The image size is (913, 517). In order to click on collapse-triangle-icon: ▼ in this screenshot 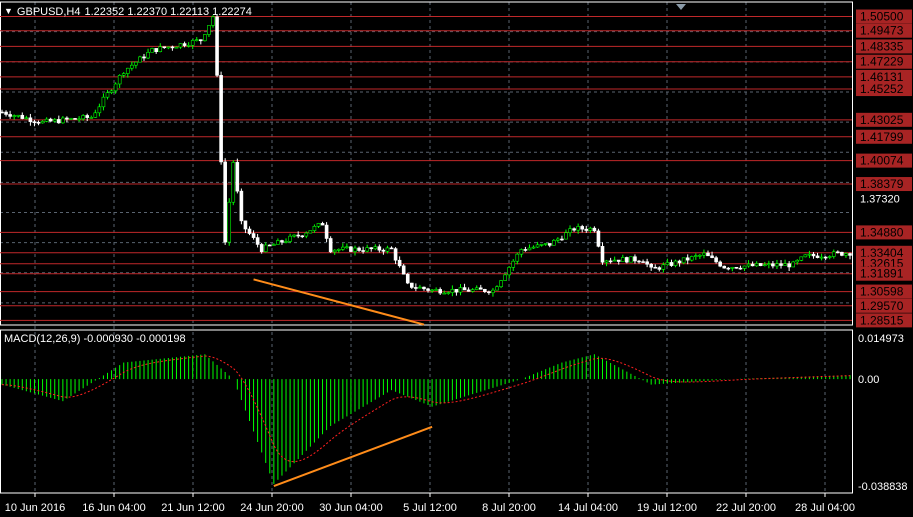, I will do `click(8, 12)`.